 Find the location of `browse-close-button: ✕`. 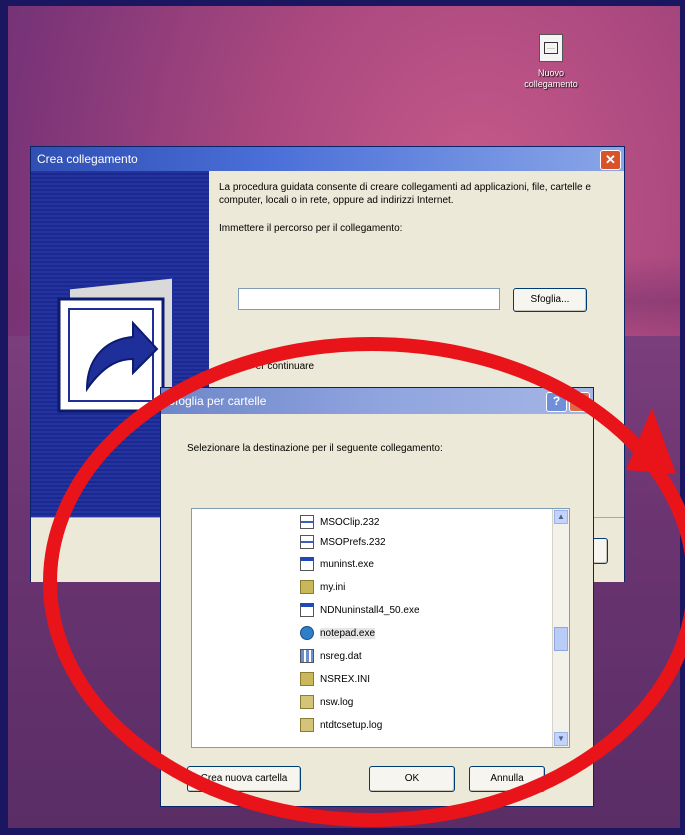

browse-close-button: ✕ is located at coordinates (579, 402).